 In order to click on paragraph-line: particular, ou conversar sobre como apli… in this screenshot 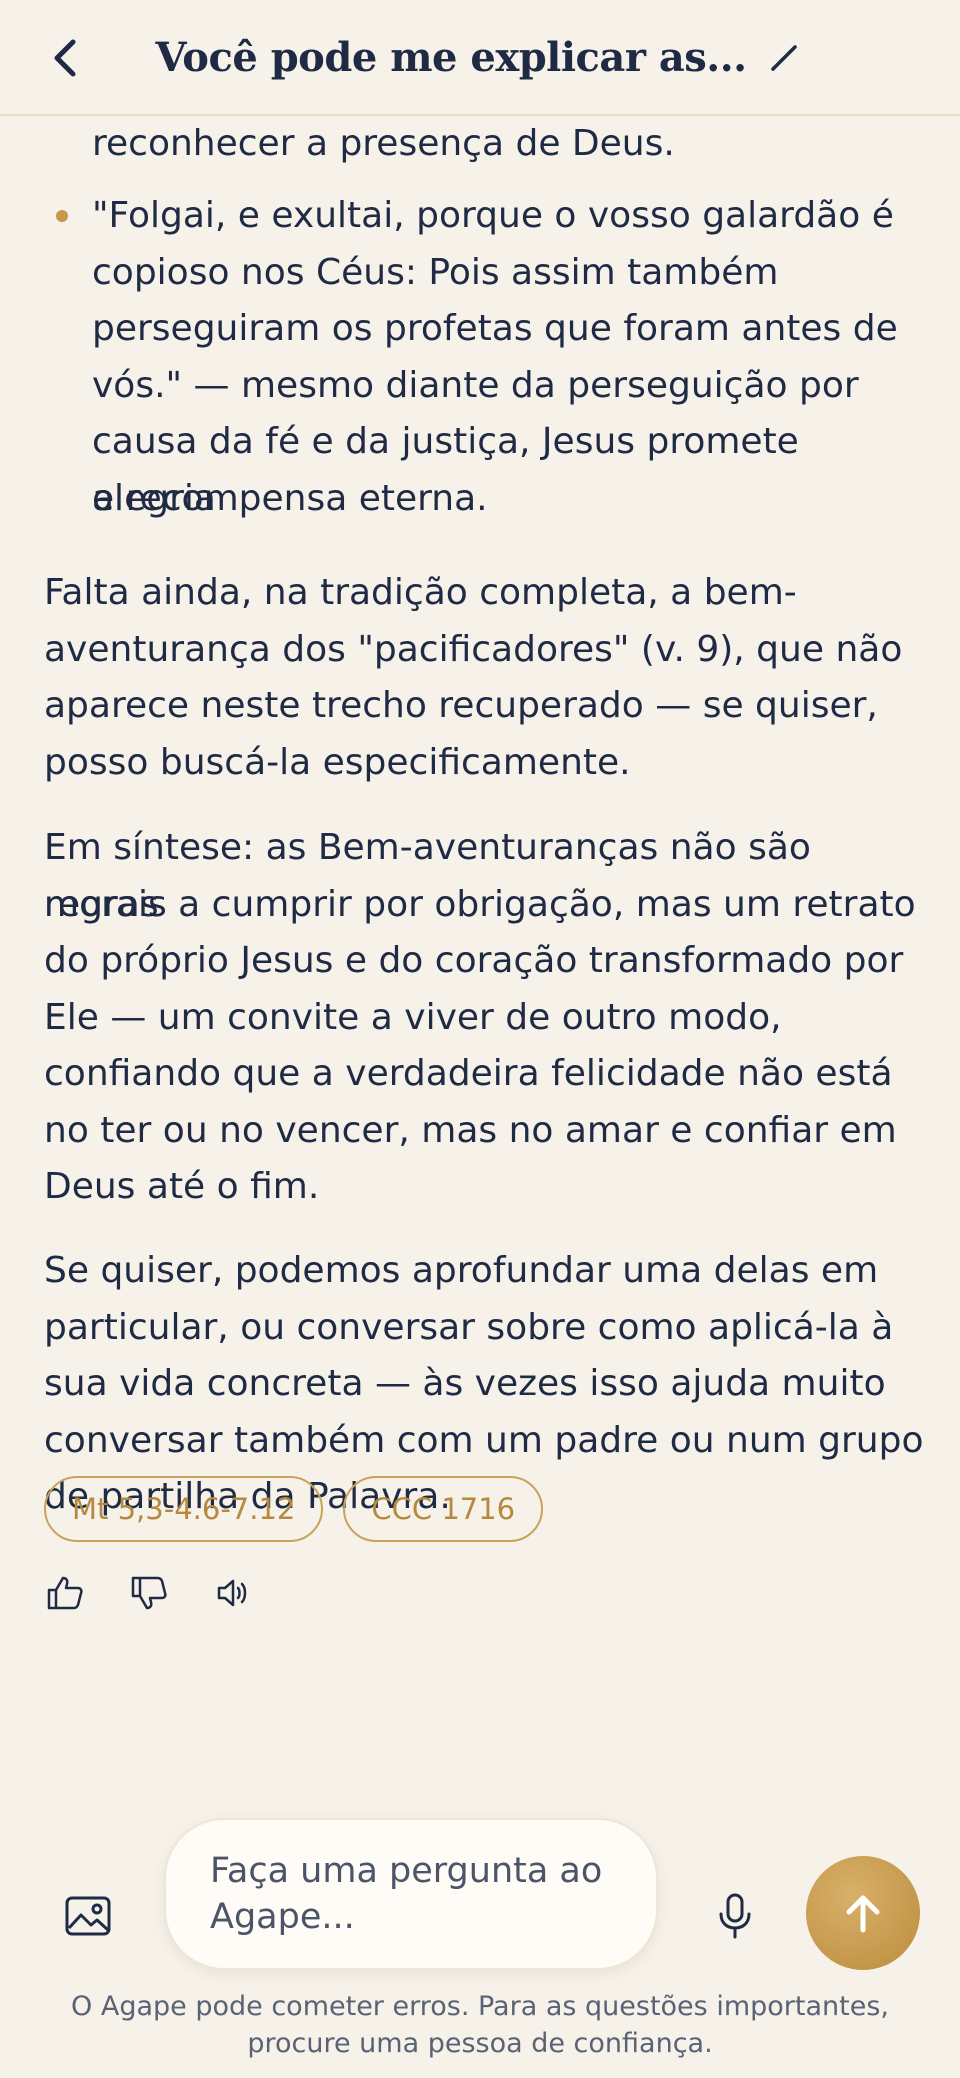, I will do `click(469, 1327)`.